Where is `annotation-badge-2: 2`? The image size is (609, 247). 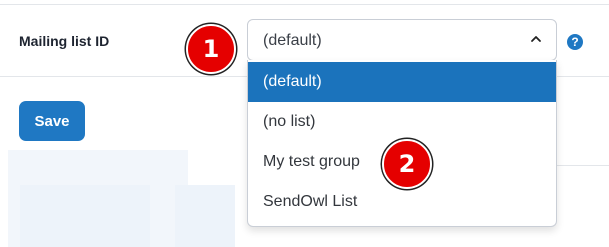
annotation-badge-2: 2 is located at coordinates (407, 164).